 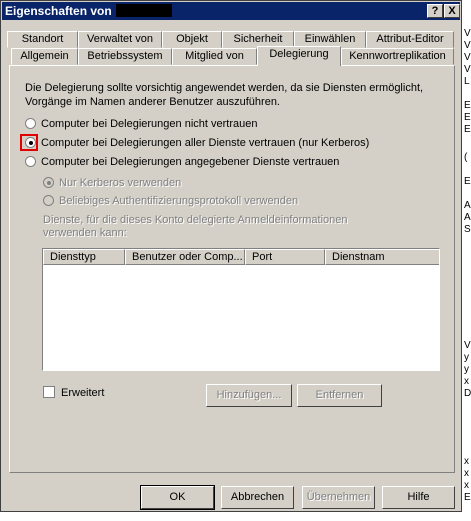 What do you see at coordinates (338, 497) in the screenshot?
I see `apply-button: Übernehmen` at bounding box center [338, 497].